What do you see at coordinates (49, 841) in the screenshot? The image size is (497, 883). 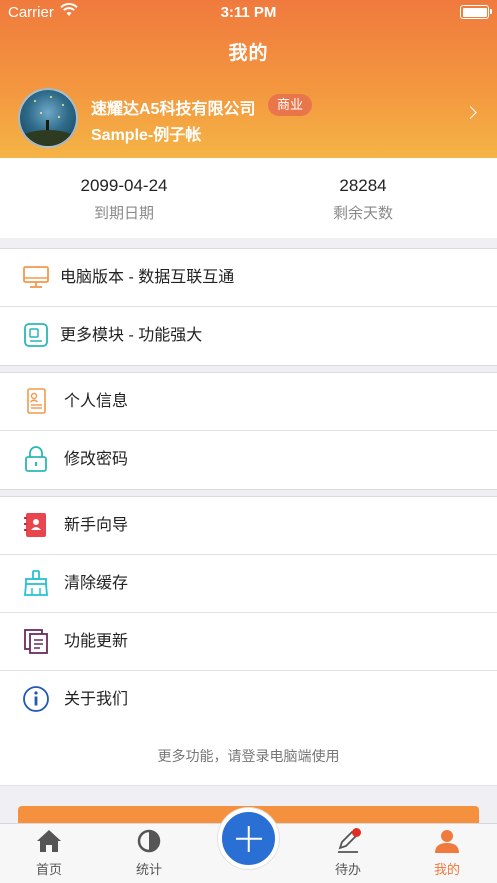 I see `home-icon` at bounding box center [49, 841].